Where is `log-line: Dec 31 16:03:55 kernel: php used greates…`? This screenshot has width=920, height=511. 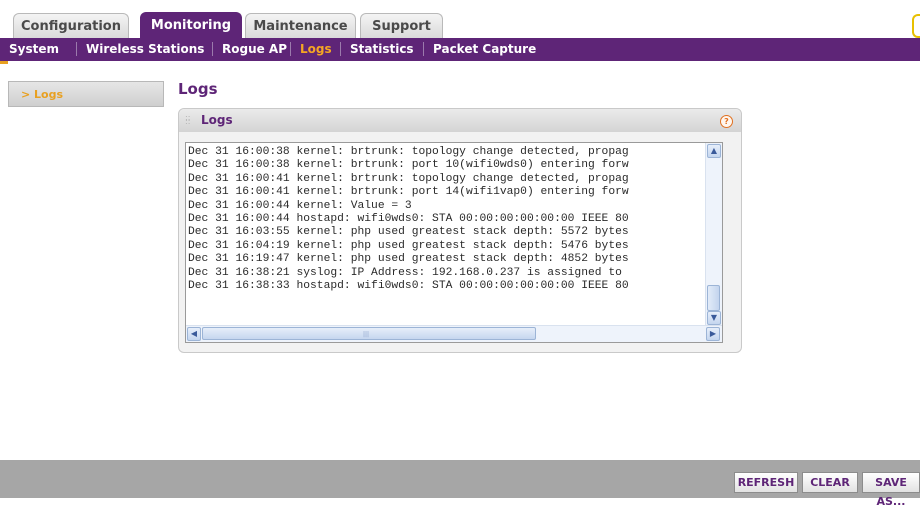
log-line: Dec 31 16:03:55 kernel: php used greates… is located at coordinates (408, 232).